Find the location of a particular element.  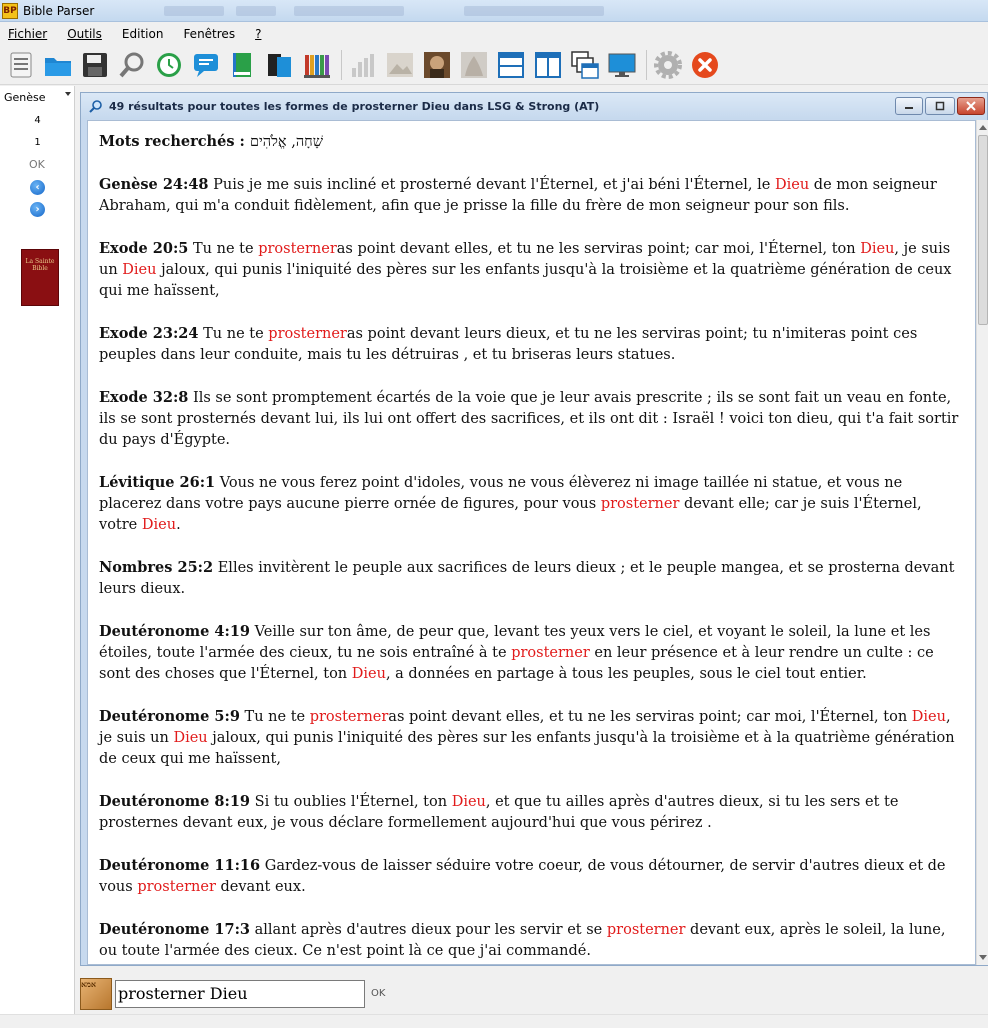

window-horizontal-icon is located at coordinates (511, 65).